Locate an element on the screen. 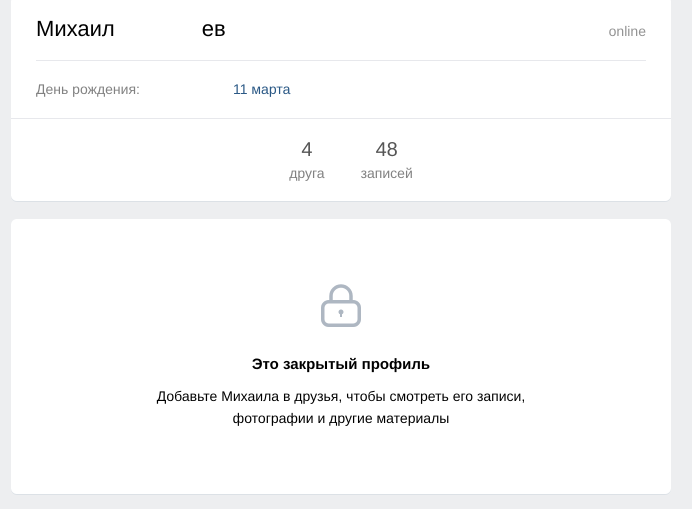  counter-link: 4 друга is located at coordinates (307, 160).